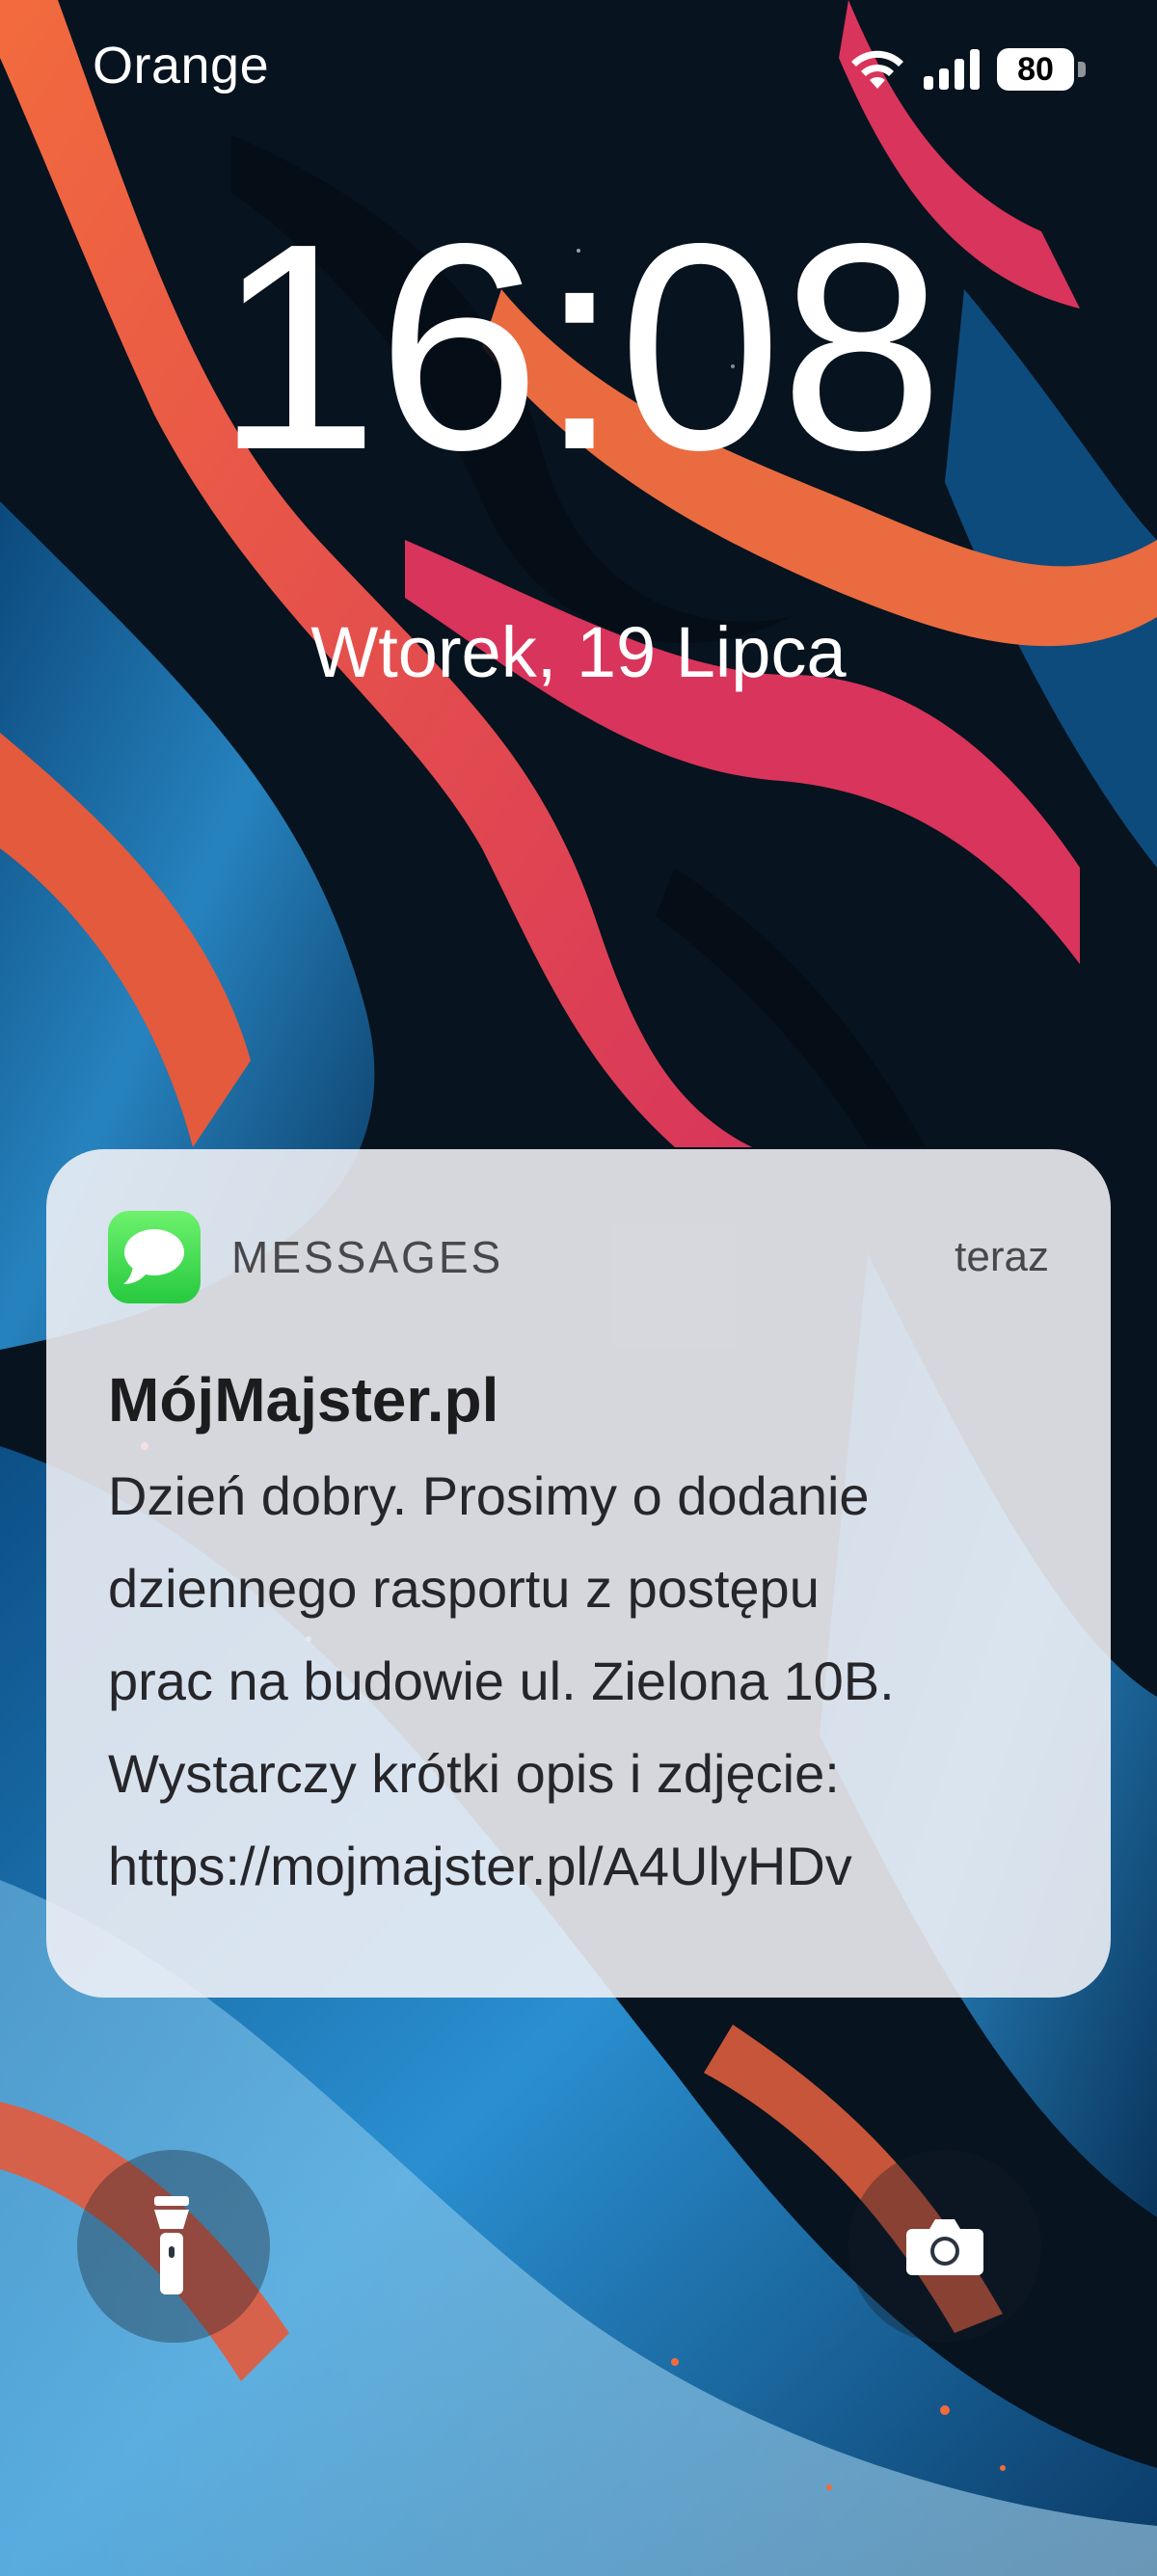 Image resolution: width=1157 pixels, height=2576 pixels. Describe the element at coordinates (154, 1257) in the screenshot. I see `messages-app-icon` at that location.